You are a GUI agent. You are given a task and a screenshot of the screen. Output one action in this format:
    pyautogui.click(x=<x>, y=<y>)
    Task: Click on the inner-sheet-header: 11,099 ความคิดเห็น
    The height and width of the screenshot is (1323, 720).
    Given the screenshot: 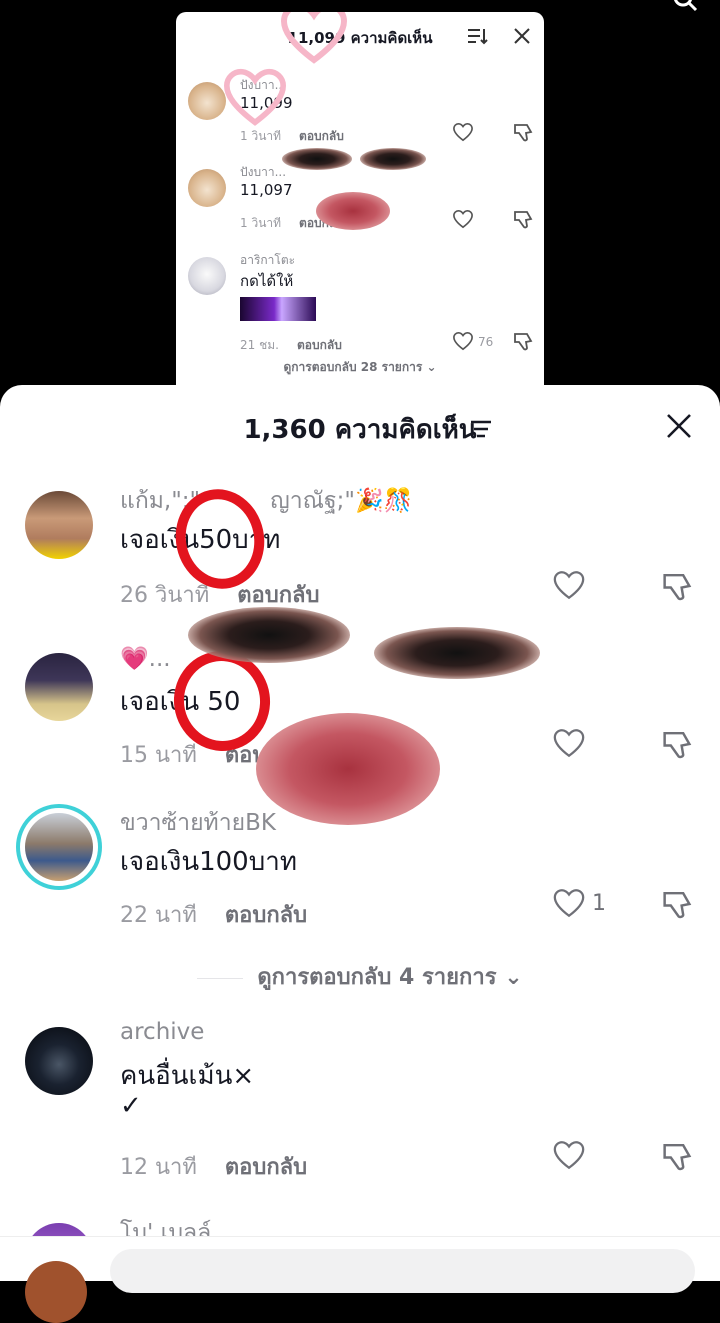 What is the action you would take?
    pyautogui.click(x=360, y=36)
    